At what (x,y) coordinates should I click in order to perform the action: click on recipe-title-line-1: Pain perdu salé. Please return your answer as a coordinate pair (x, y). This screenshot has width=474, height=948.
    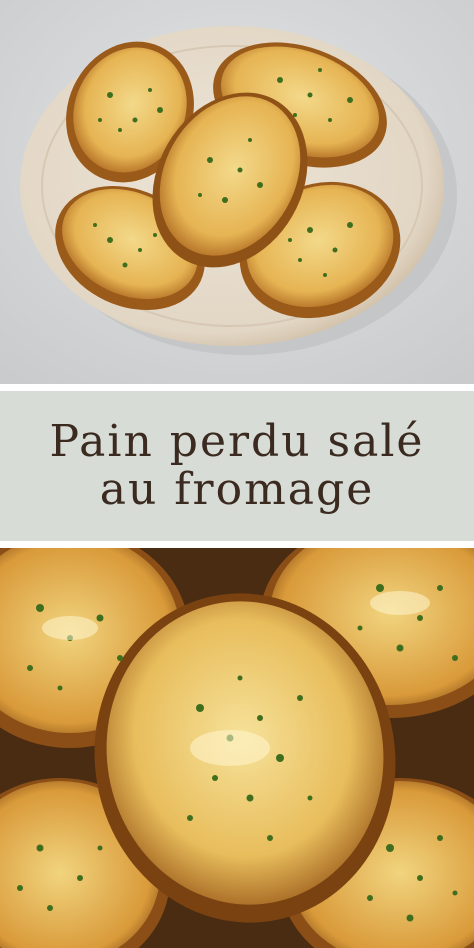
    Looking at the image, I should click on (237, 441).